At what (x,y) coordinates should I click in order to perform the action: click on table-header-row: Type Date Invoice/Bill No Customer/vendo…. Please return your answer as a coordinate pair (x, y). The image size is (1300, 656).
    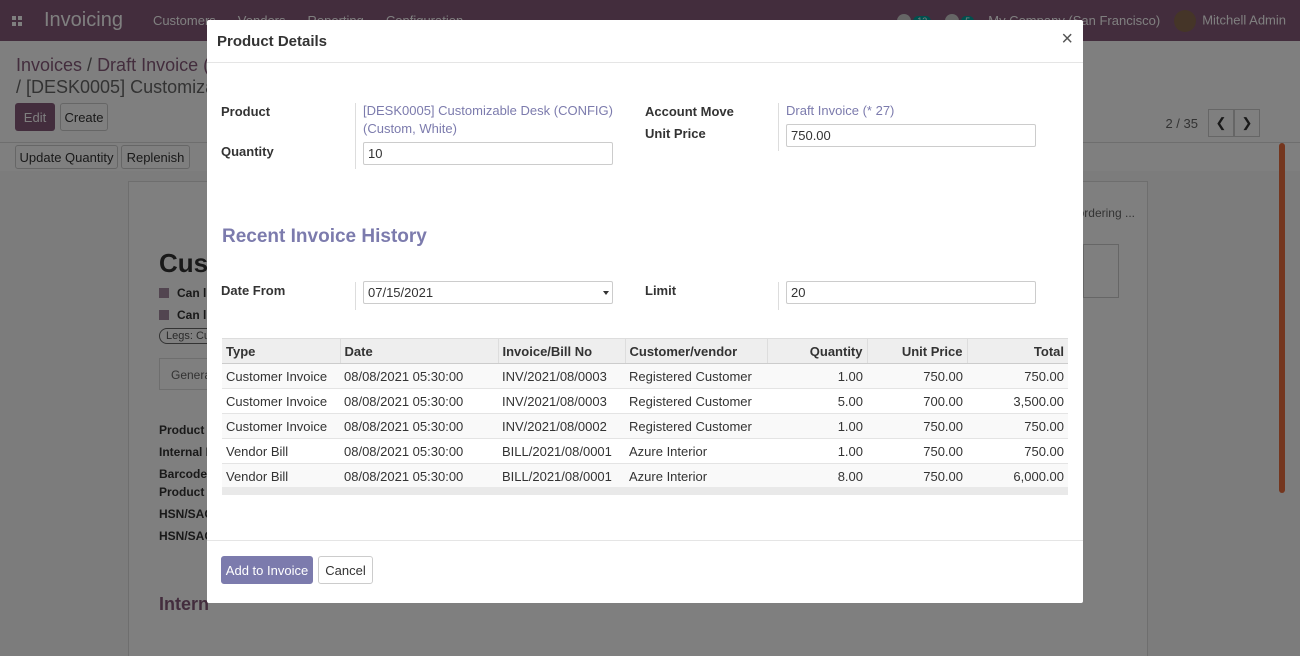
    Looking at the image, I should click on (645, 351).